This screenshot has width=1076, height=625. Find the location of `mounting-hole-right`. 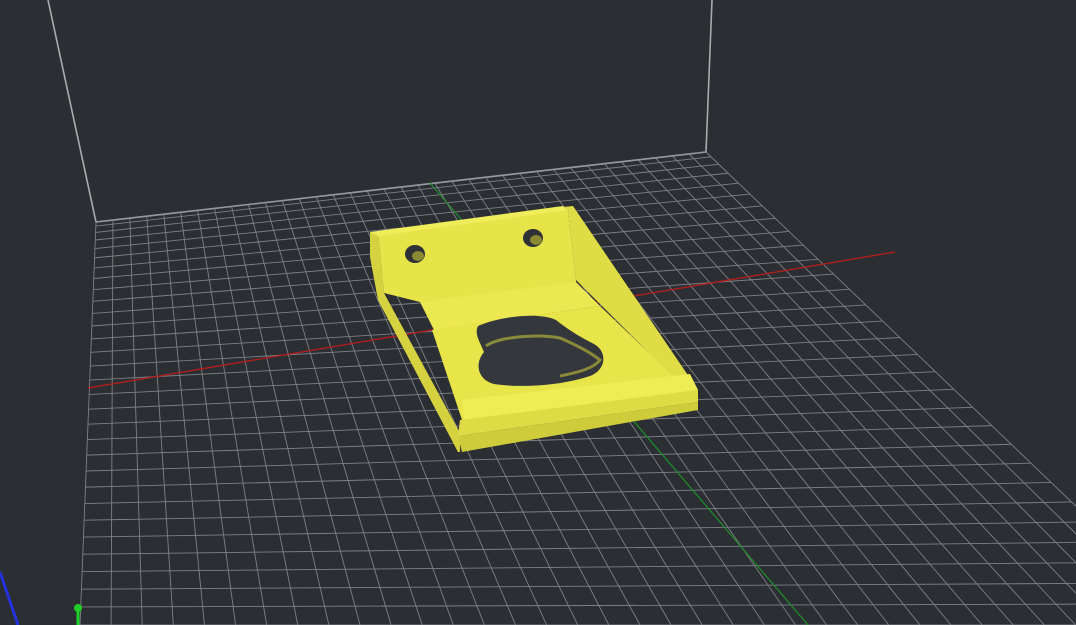

mounting-hole-right is located at coordinates (533, 238).